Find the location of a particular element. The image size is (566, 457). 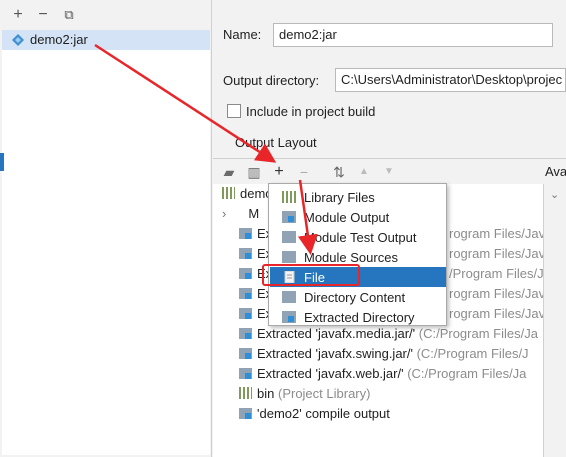

arrow-to-file-item is located at coordinates (307, 217).